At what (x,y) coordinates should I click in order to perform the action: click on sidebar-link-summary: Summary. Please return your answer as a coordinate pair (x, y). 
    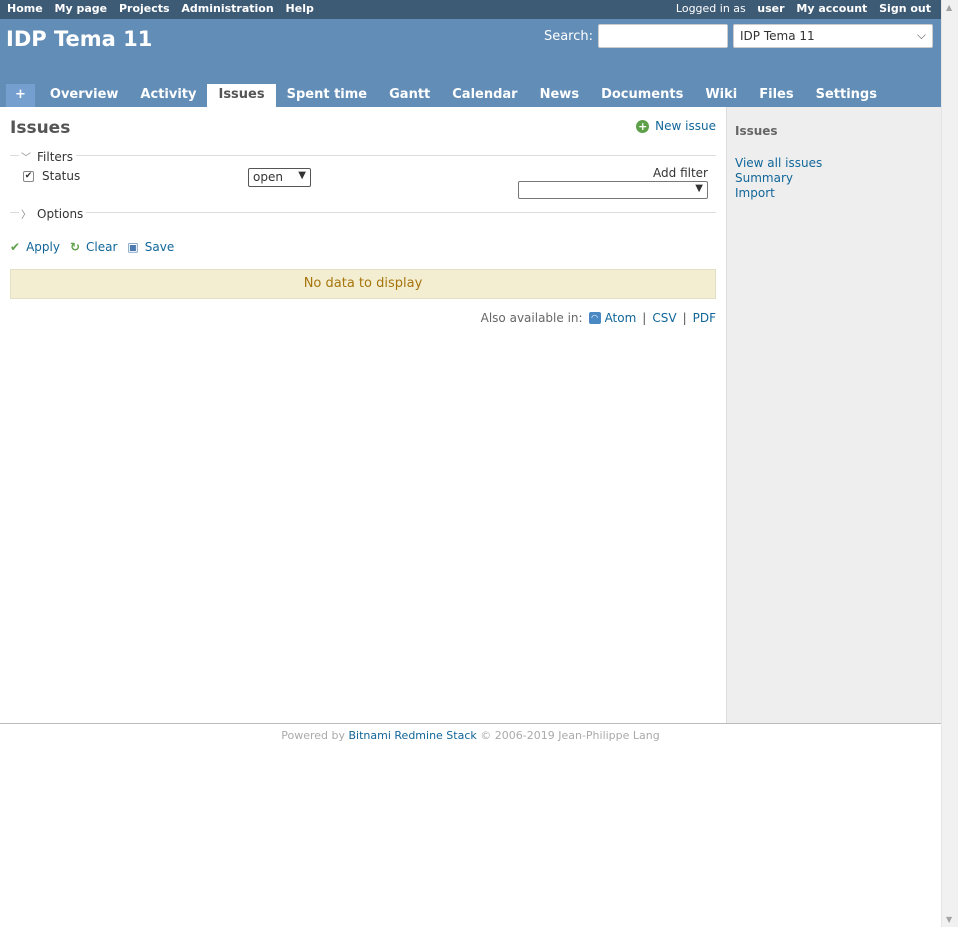
    Looking at the image, I should click on (834, 178).